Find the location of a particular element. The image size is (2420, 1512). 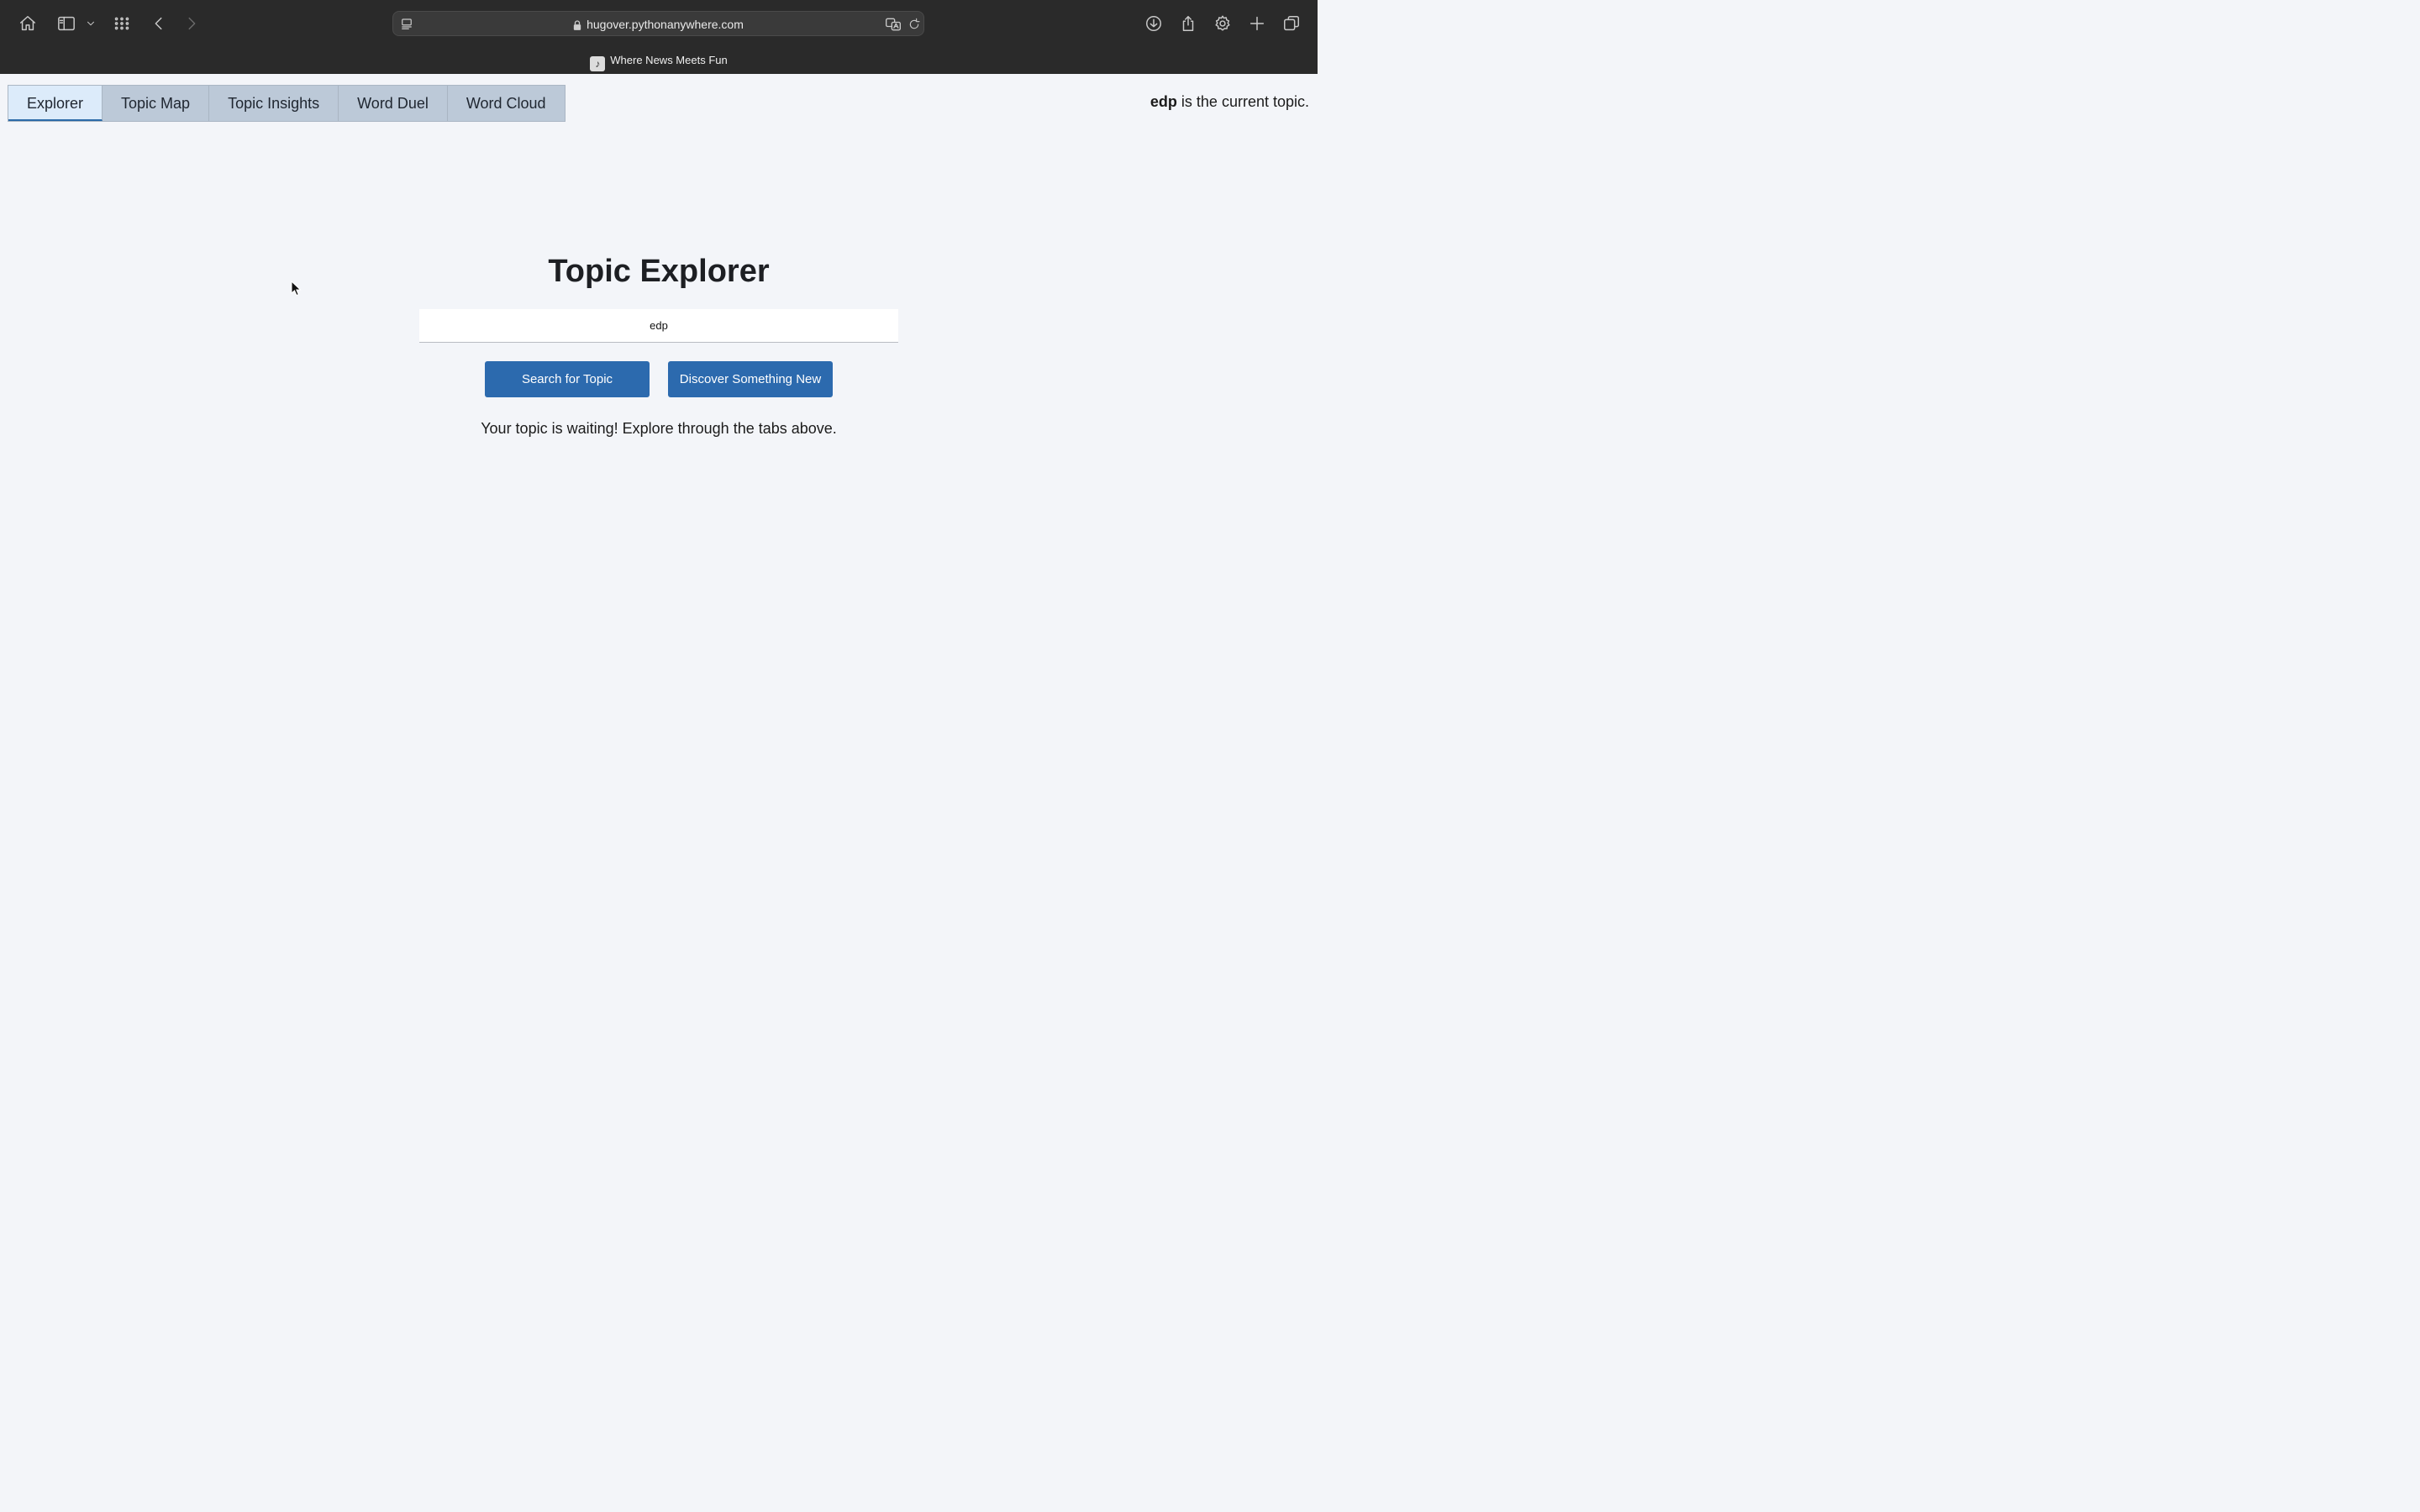

grid-icon is located at coordinates (122, 23).